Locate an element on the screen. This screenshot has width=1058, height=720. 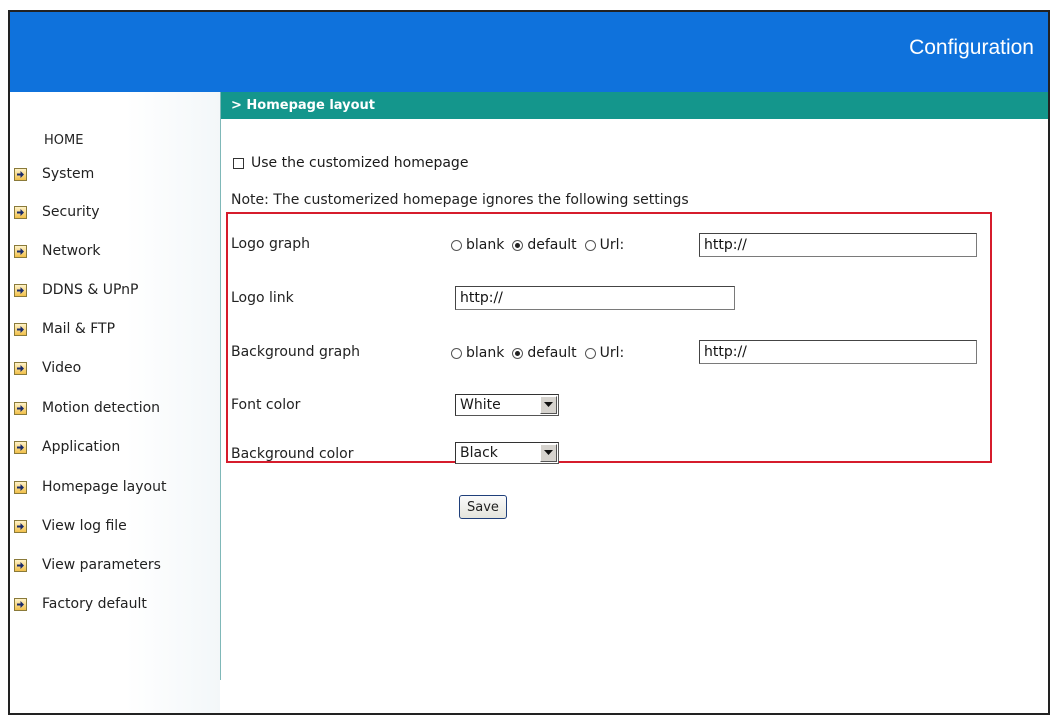
background-color-label: Background color is located at coordinates (292, 454).